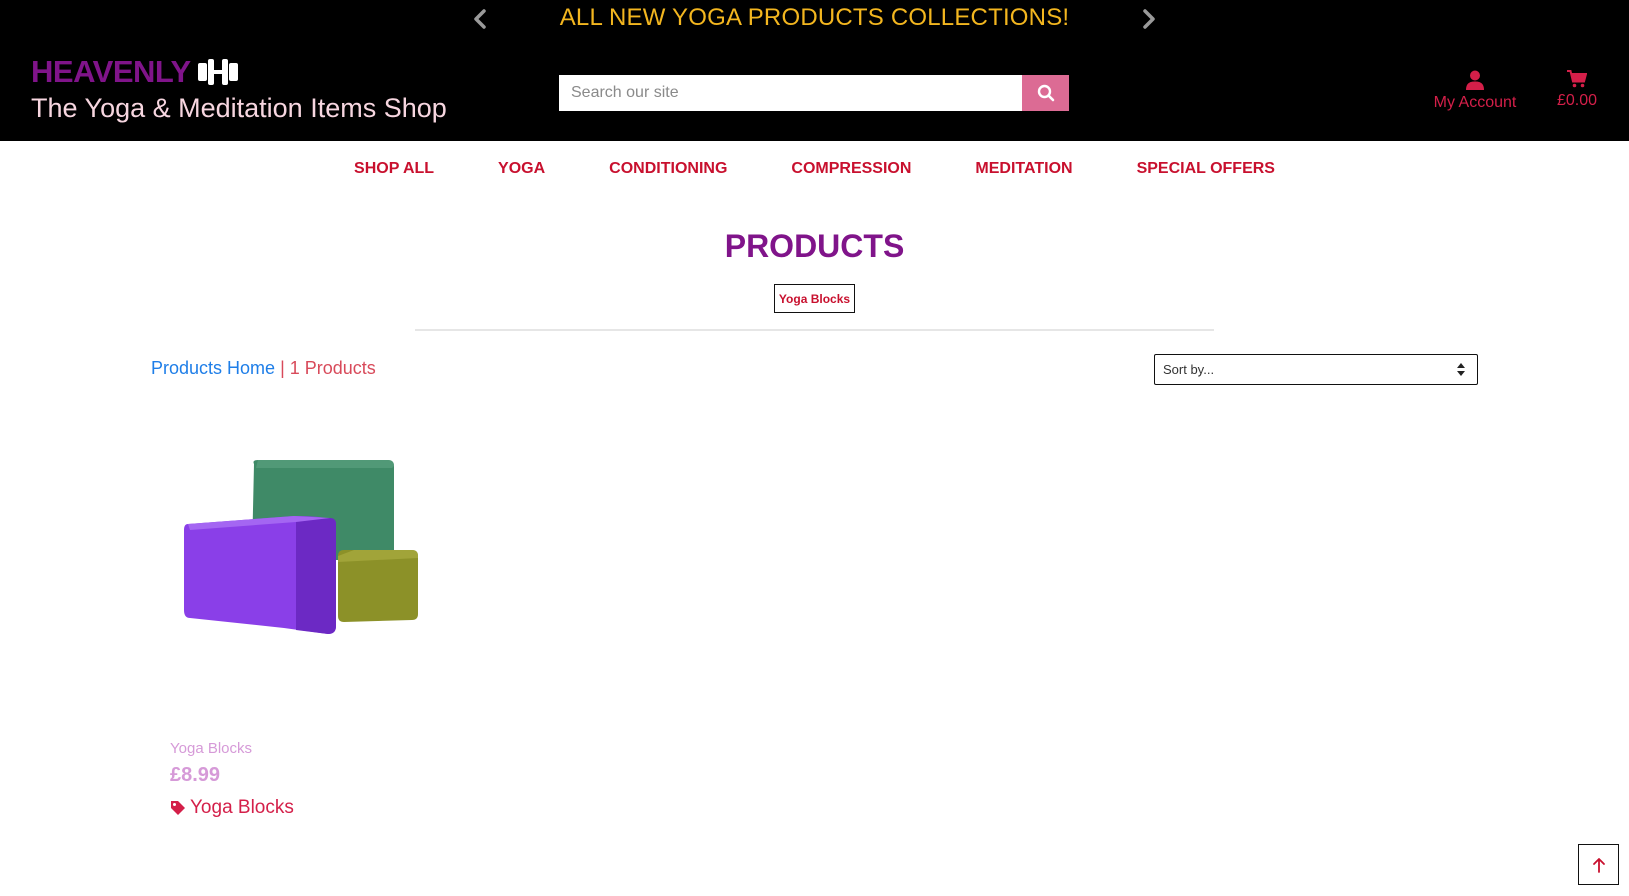 The width and height of the screenshot is (1629, 896). What do you see at coordinates (521, 169) in the screenshot?
I see `nav-item-yoga: YOGA` at bounding box center [521, 169].